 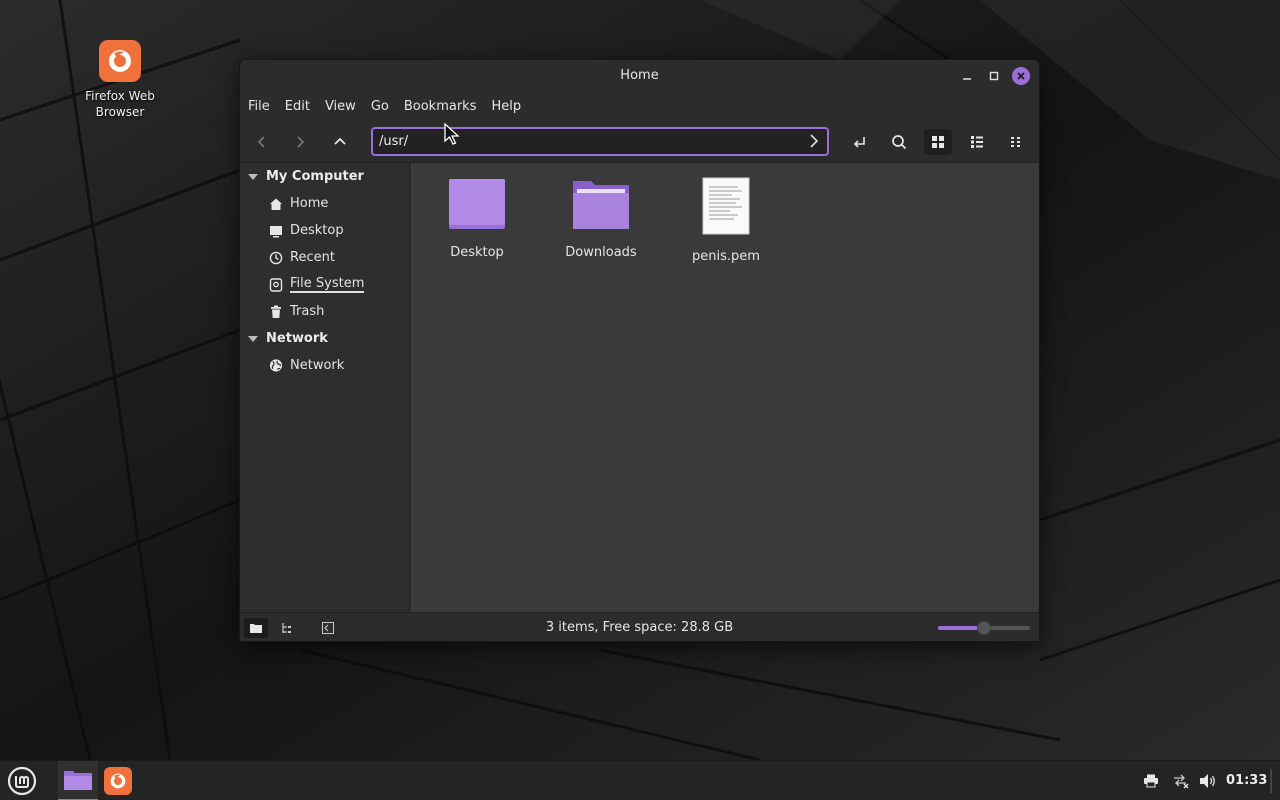 I want to click on home-icon, so click(x=276, y=204).